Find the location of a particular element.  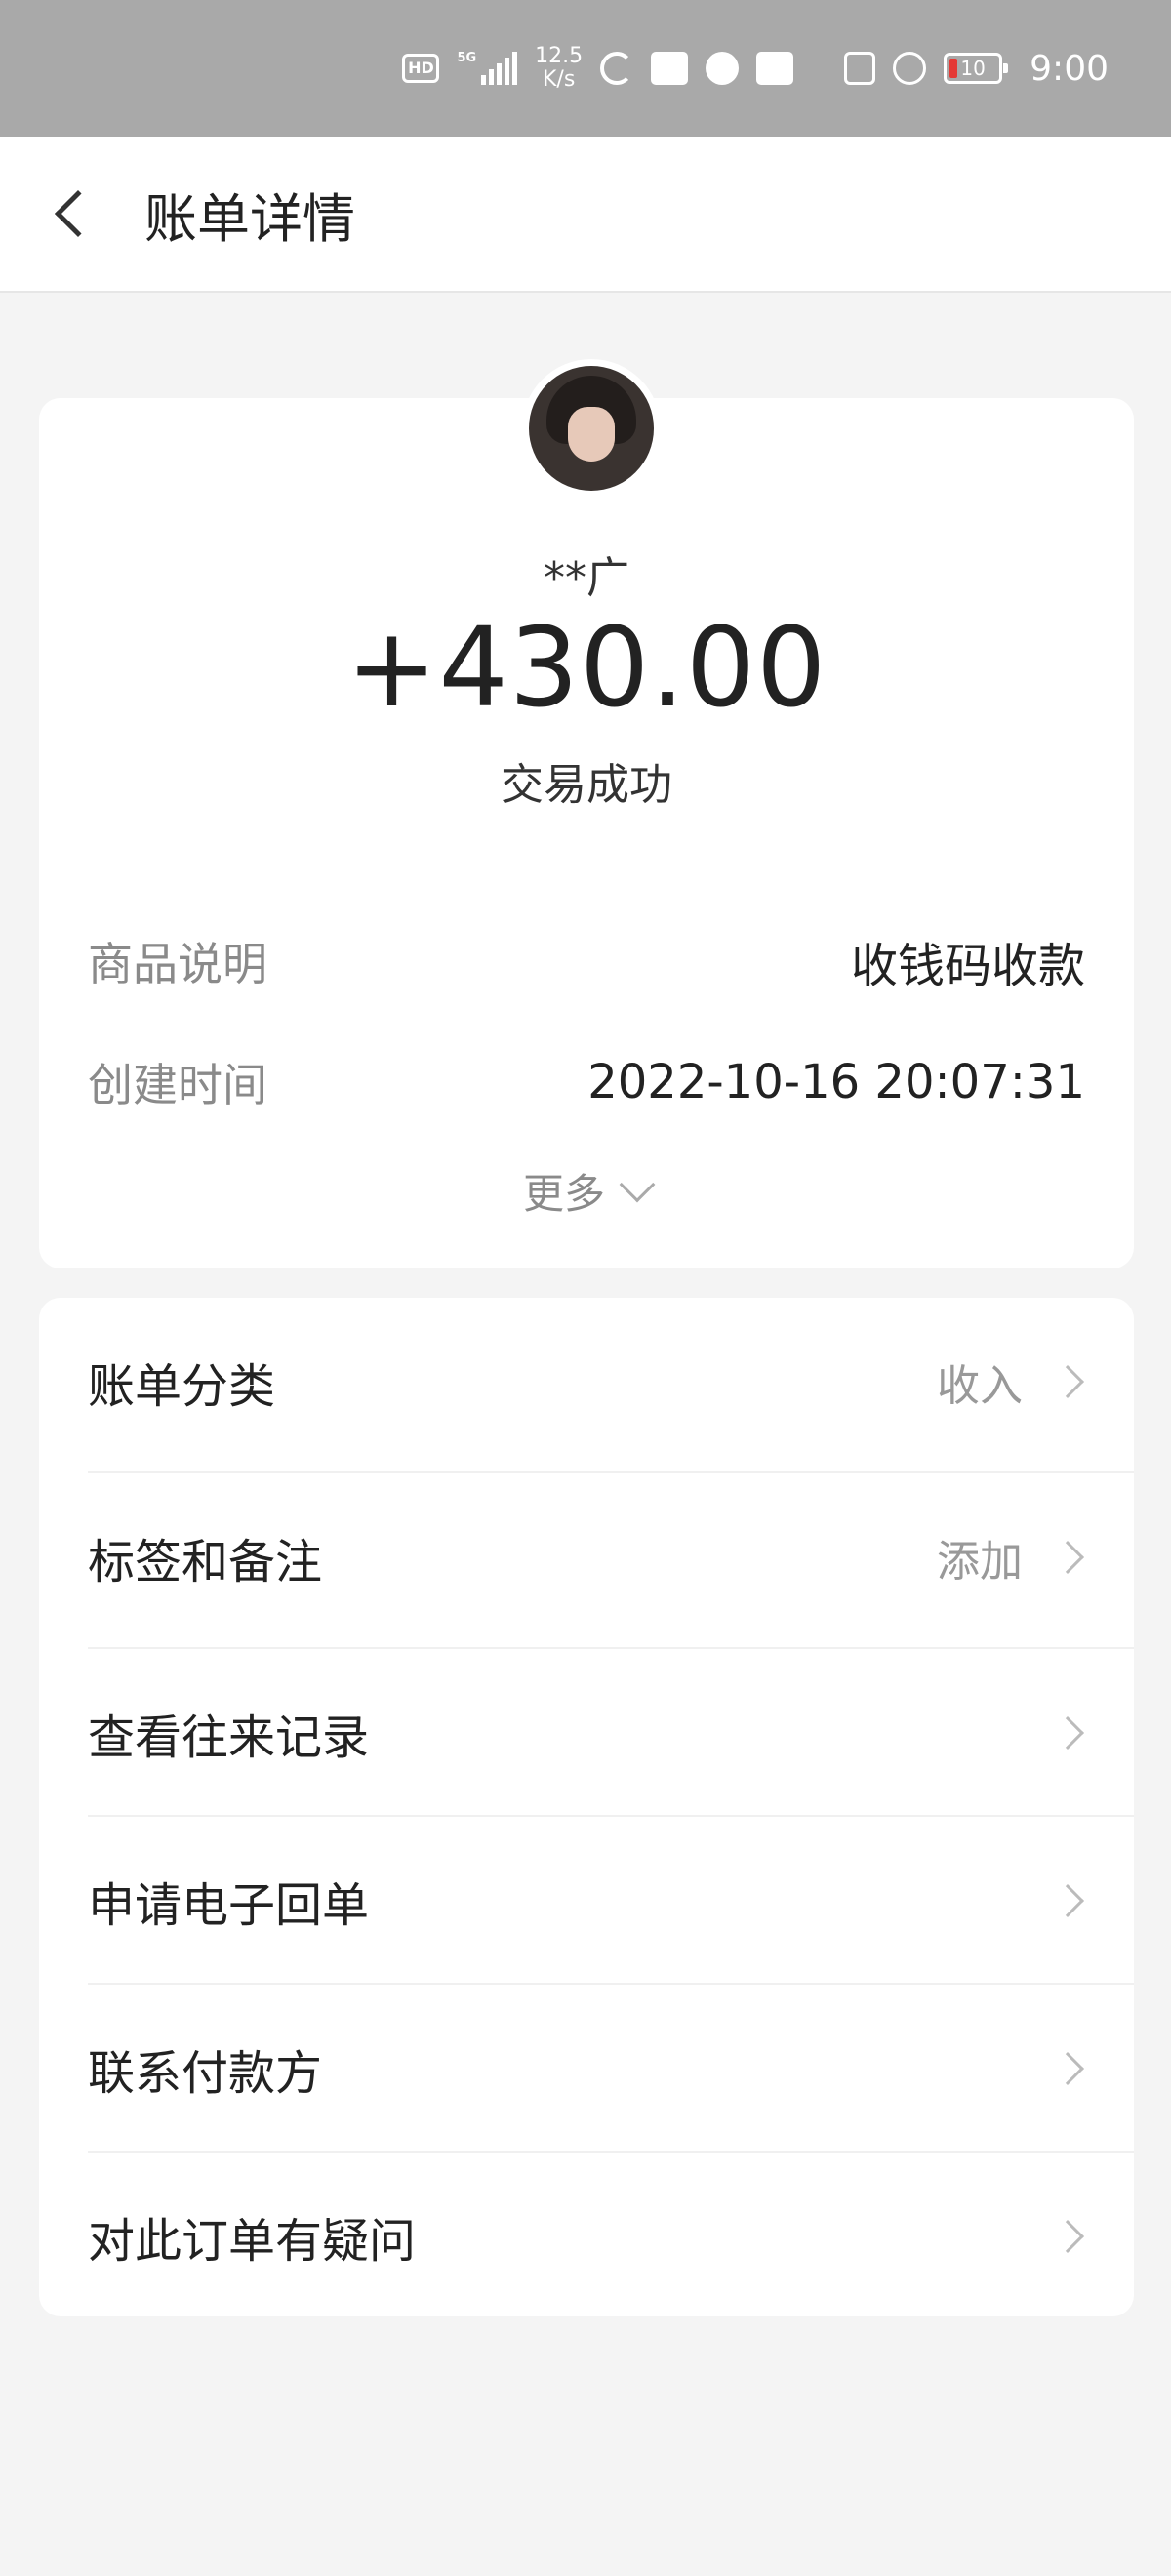

nav-bar: 账单详情 is located at coordinates (585, 215).